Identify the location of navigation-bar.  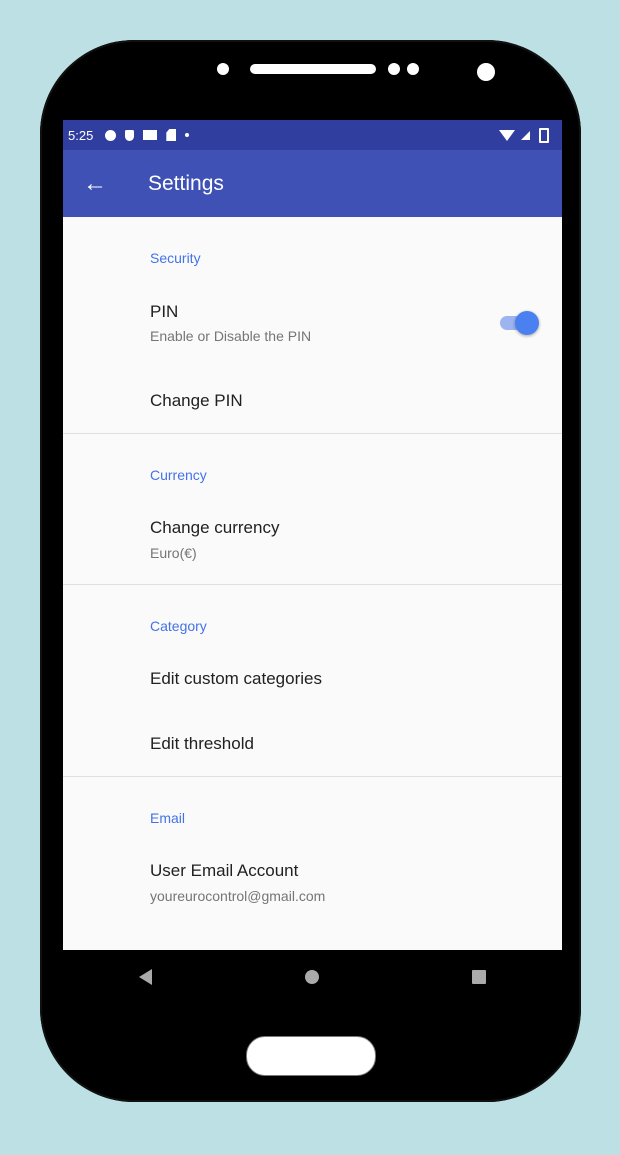
(312, 977).